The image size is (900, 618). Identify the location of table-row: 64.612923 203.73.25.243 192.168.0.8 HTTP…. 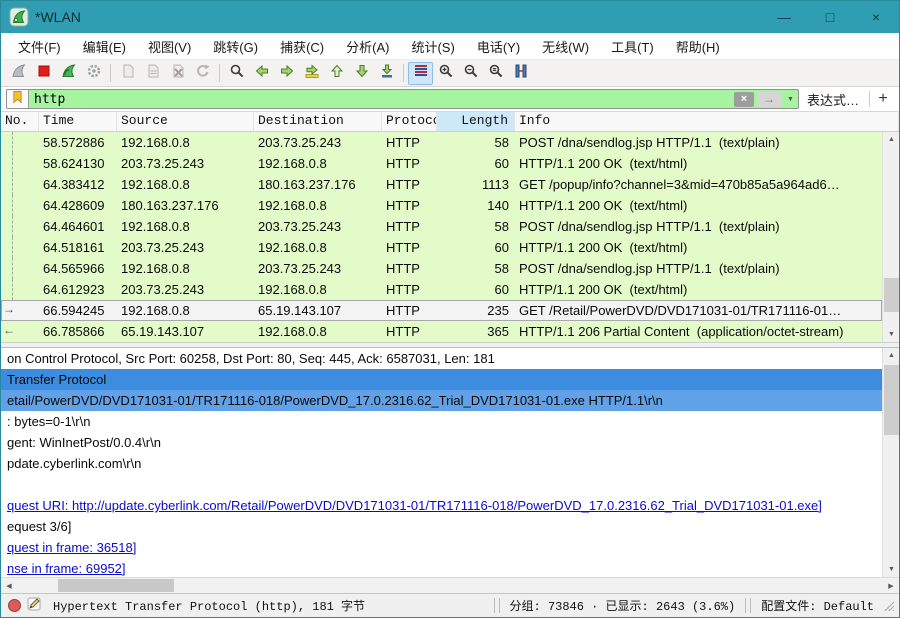
(441, 289).